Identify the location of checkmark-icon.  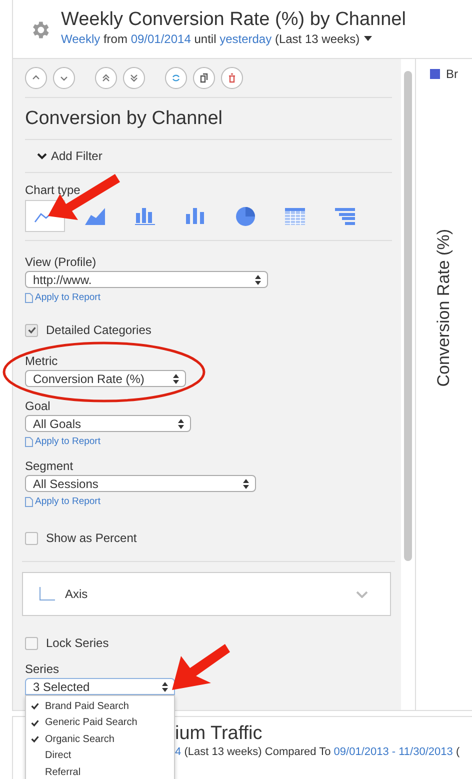
(32, 330).